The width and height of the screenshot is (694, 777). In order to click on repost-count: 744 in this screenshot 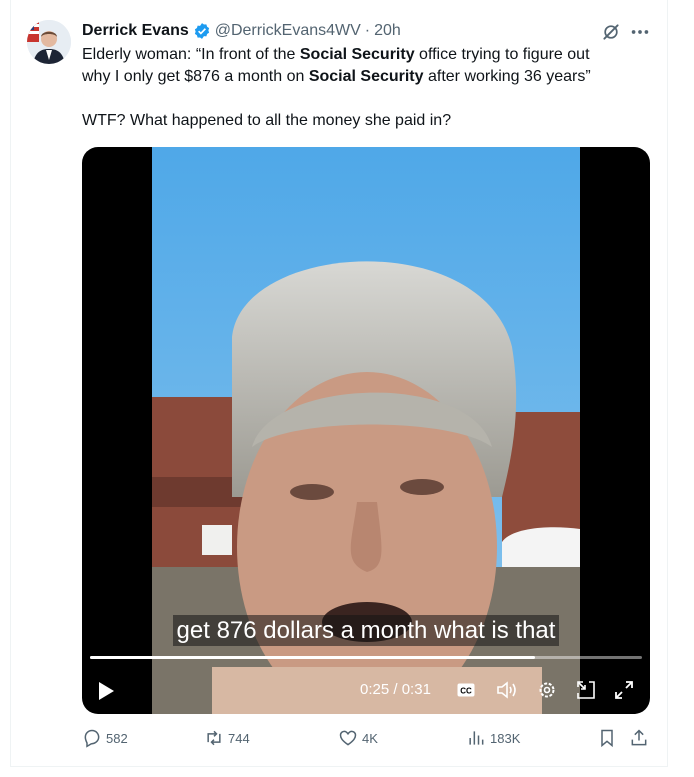, I will do `click(239, 738)`.